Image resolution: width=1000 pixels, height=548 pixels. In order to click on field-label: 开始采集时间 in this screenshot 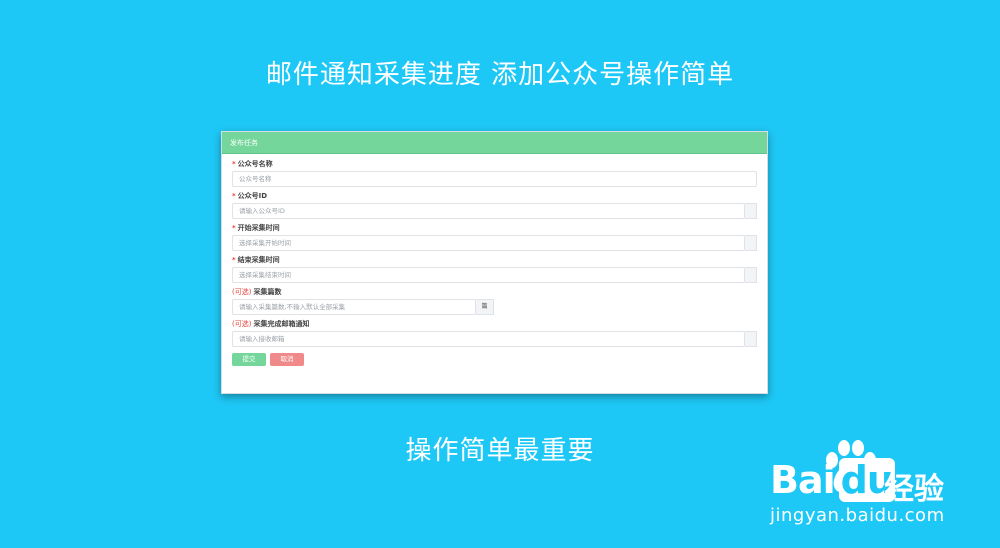, I will do `click(258, 228)`.